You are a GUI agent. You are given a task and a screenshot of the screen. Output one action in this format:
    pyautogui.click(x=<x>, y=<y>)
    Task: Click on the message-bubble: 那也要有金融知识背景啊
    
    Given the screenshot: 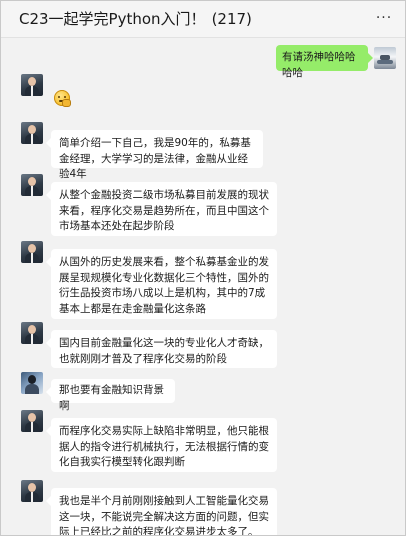 What is the action you would take?
    pyautogui.click(x=110, y=395)
    